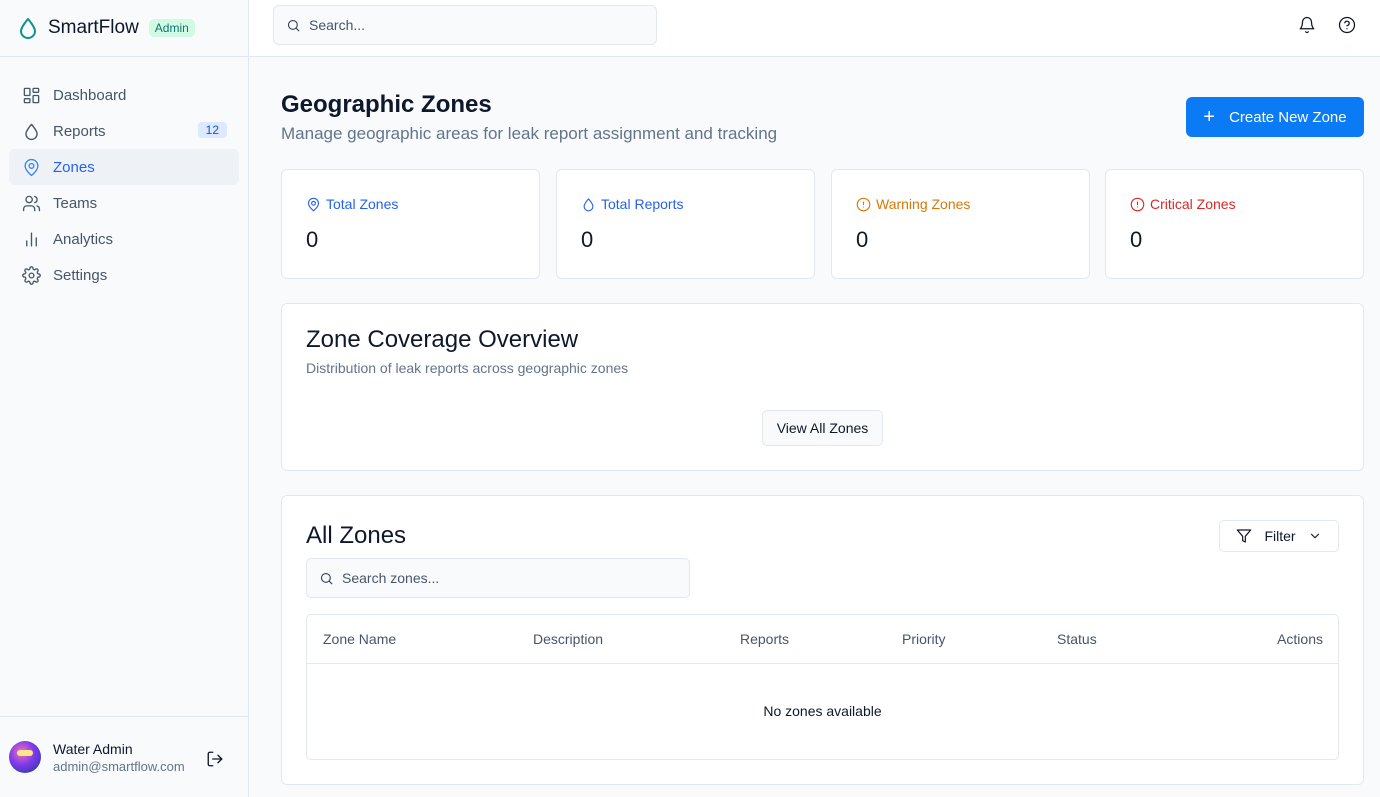 The height and width of the screenshot is (797, 1380). Describe the element at coordinates (442, 339) in the screenshot. I see `coverage-title: Zone Coverage Overview` at that location.